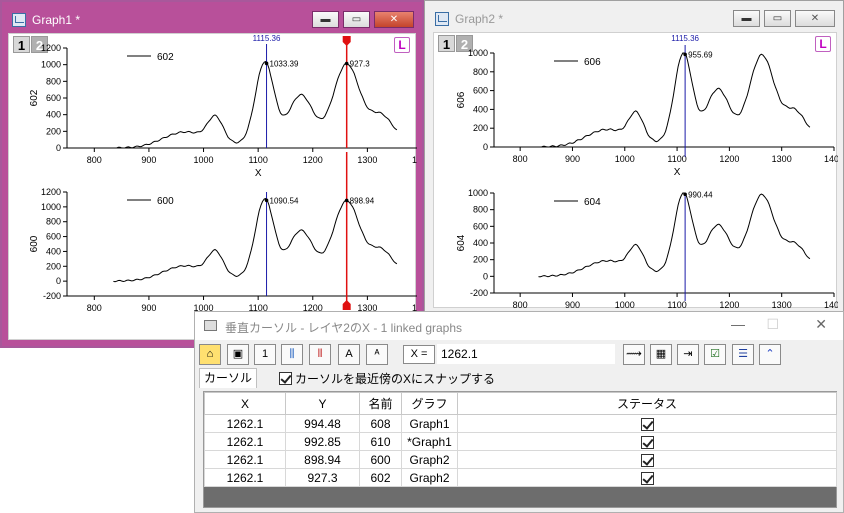  Describe the element at coordinates (322, 423) in the screenshot. I see `cell-y: 994.48` at that location.